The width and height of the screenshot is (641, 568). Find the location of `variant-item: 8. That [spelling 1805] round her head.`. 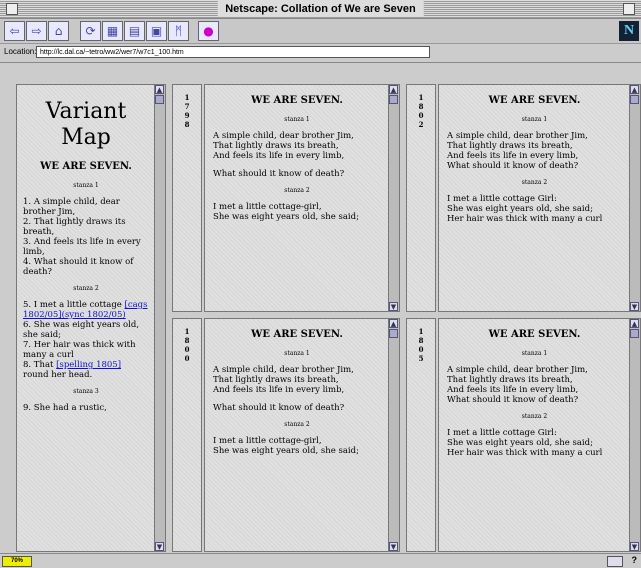

variant-item: 8. That [spelling 1805] round her head. is located at coordinates (86, 370).